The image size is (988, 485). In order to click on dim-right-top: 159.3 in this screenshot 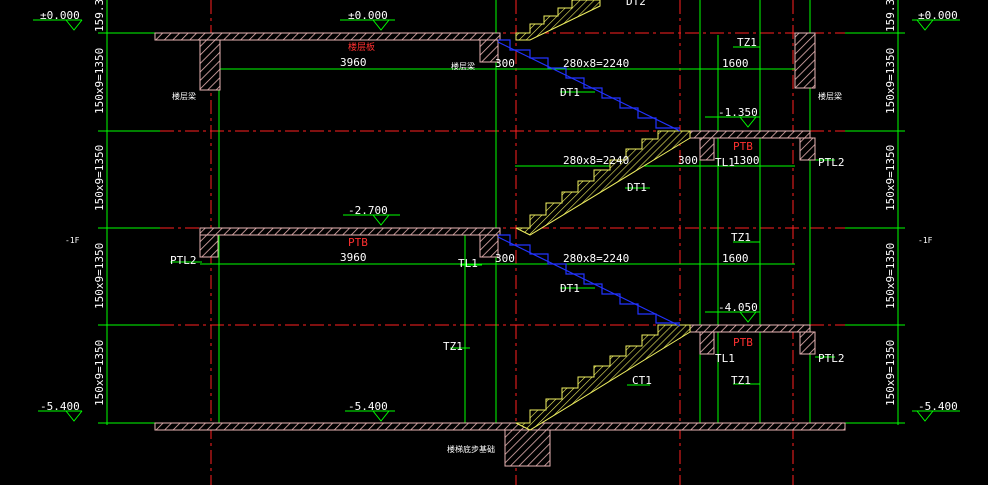, I will do `click(890, 16)`.